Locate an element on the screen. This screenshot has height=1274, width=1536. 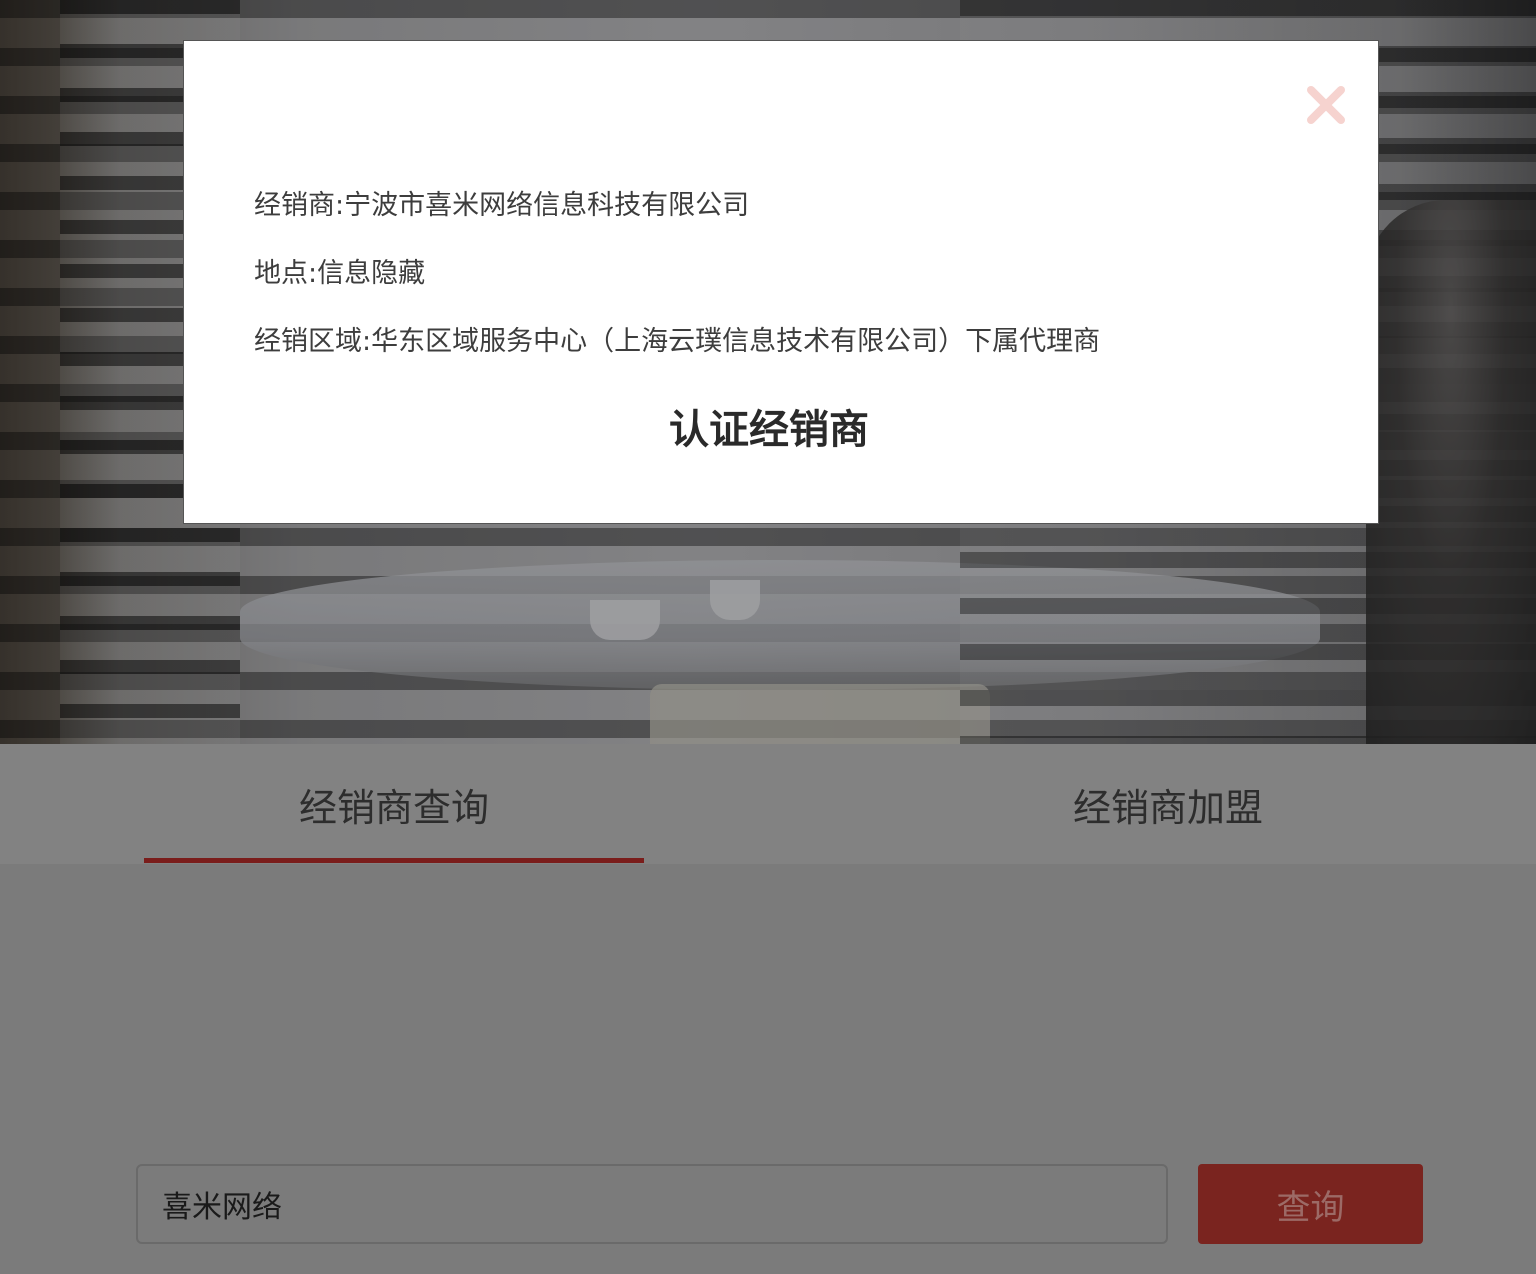
dealer-region: 经销区域:华东区域服务中心（上海云璞信息技术有限公司）下属代理商 is located at coordinates (677, 341).